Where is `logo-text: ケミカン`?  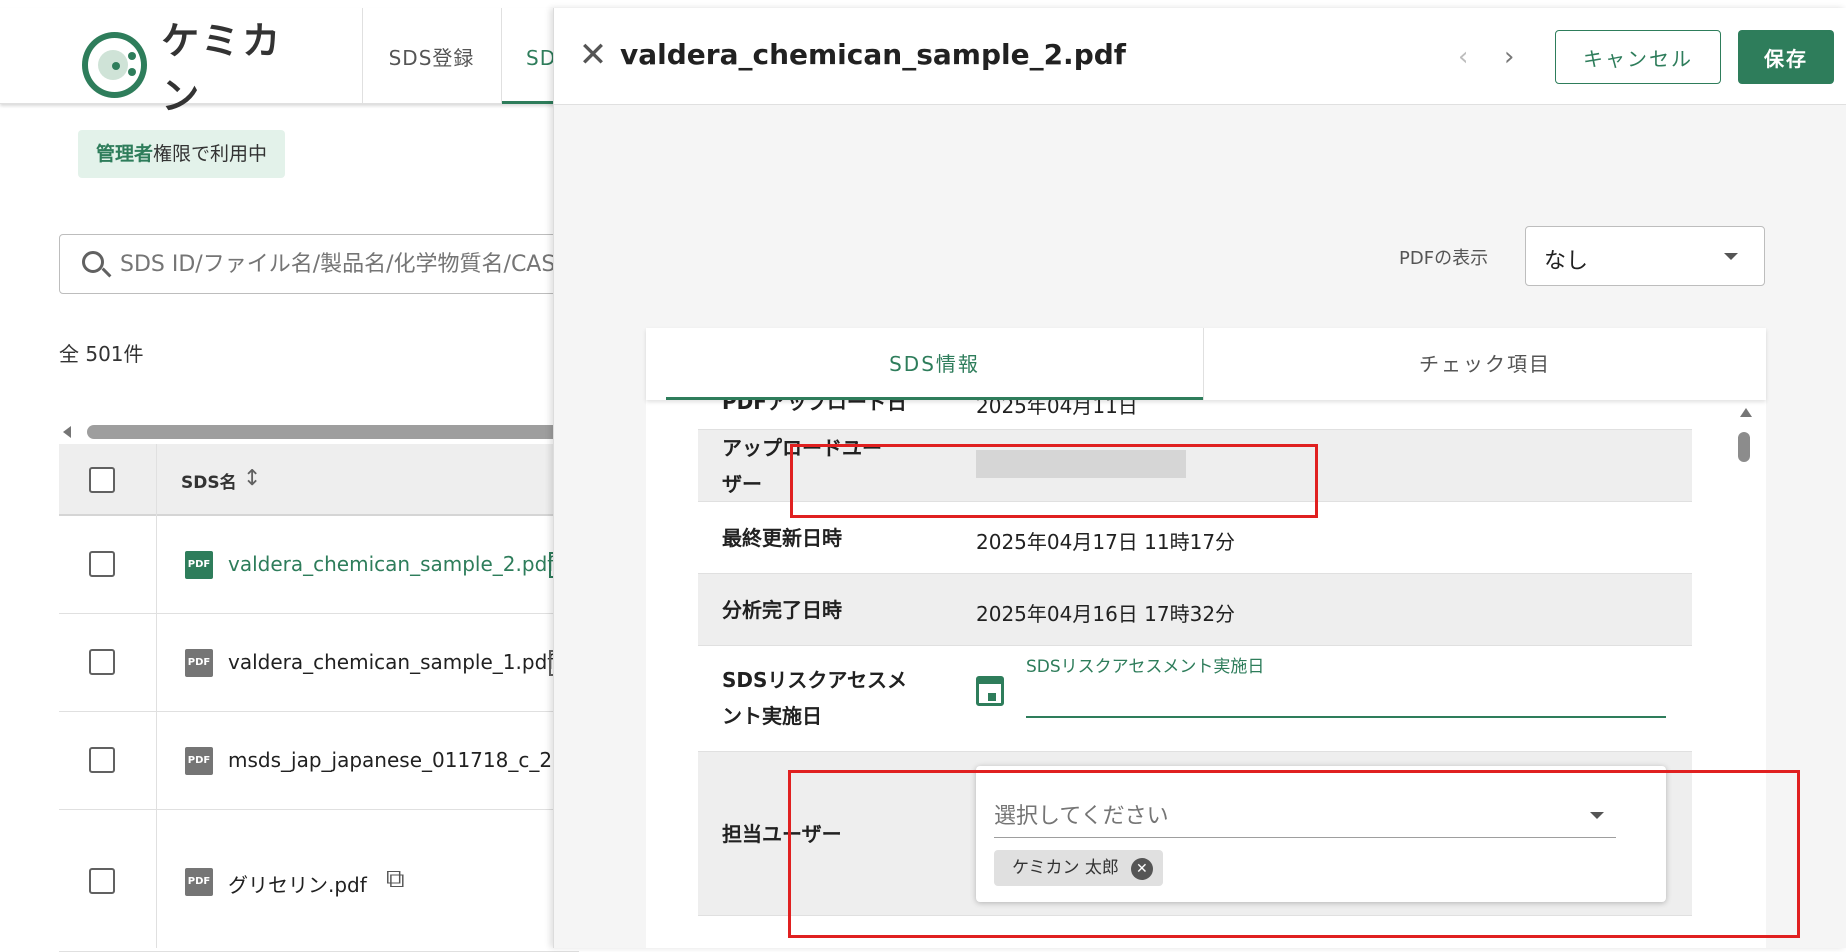 logo-text: ケミカン is located at coordinates (222, 68).